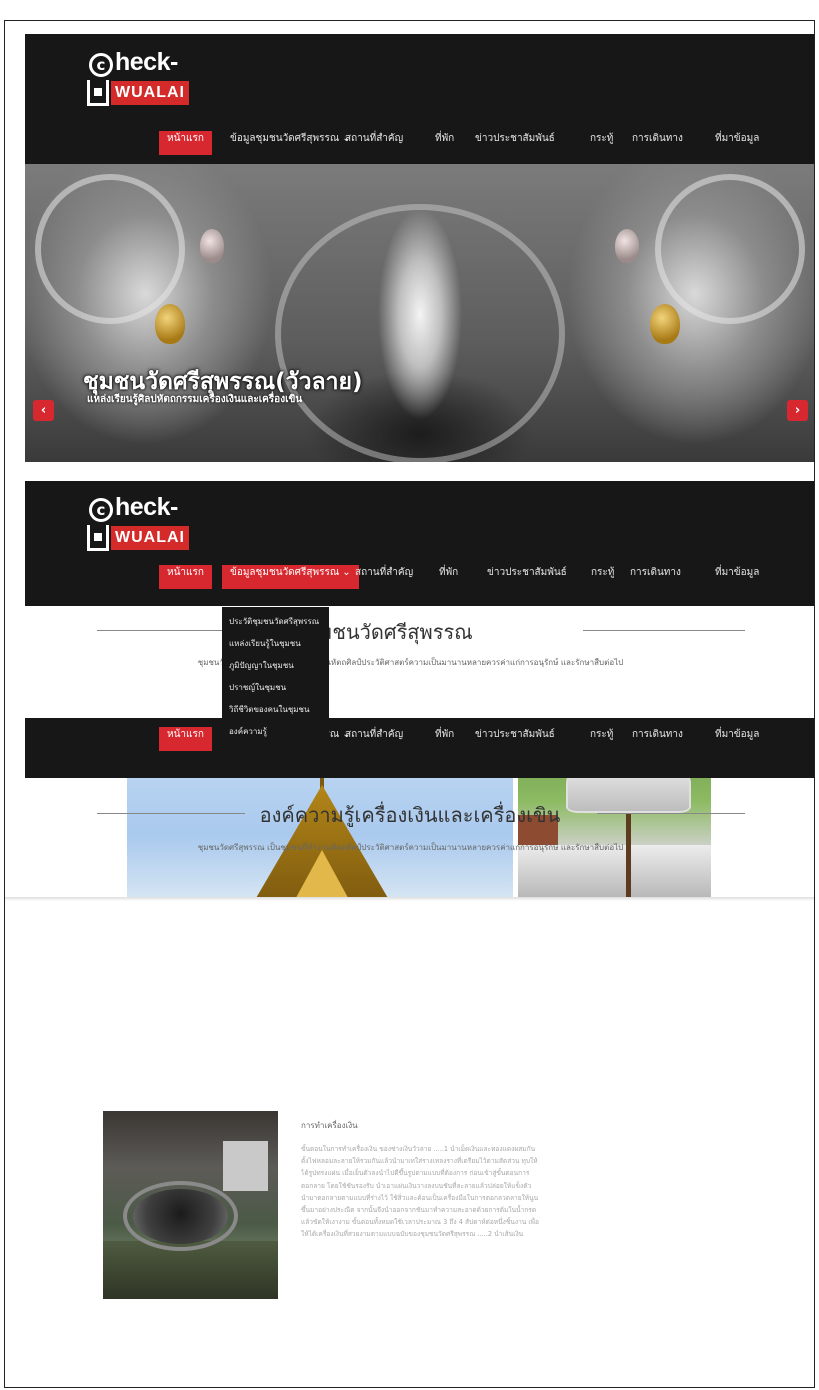 The image size is (819, 1390). I want to click on dropdown-item-learning: แหล่งเรียนรู้ในชุมชน, so click(275, 648).